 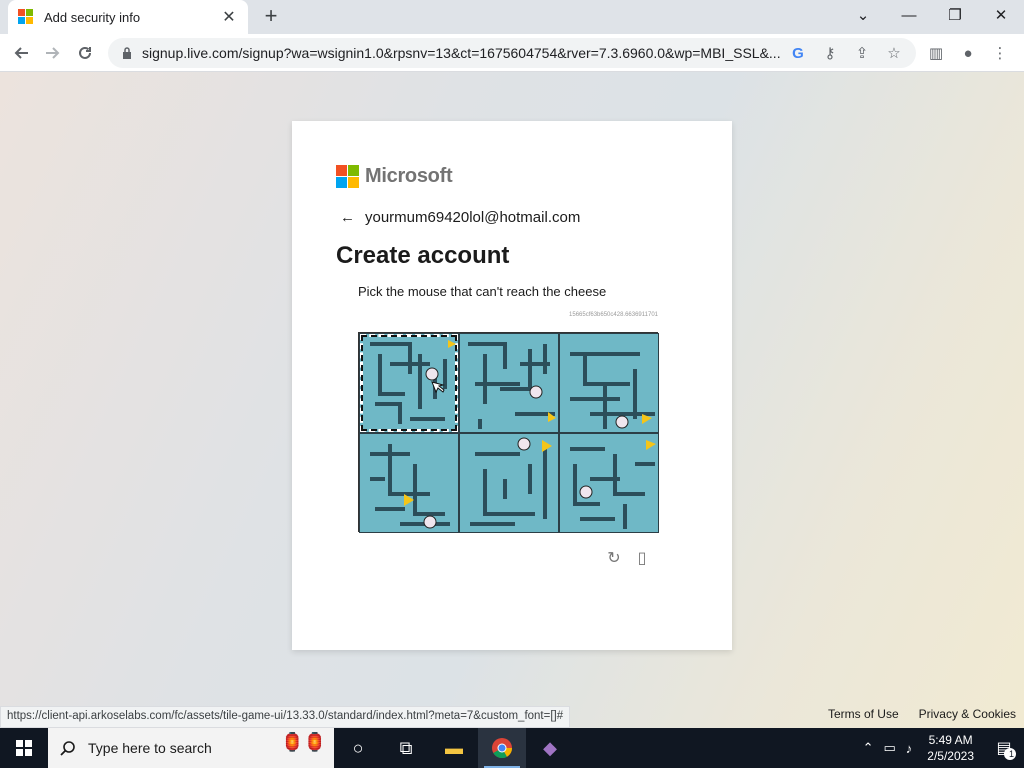 I want to click on identity-banner: ← yourmum69420lol@hotmail.com, so click(x=460, y=217).